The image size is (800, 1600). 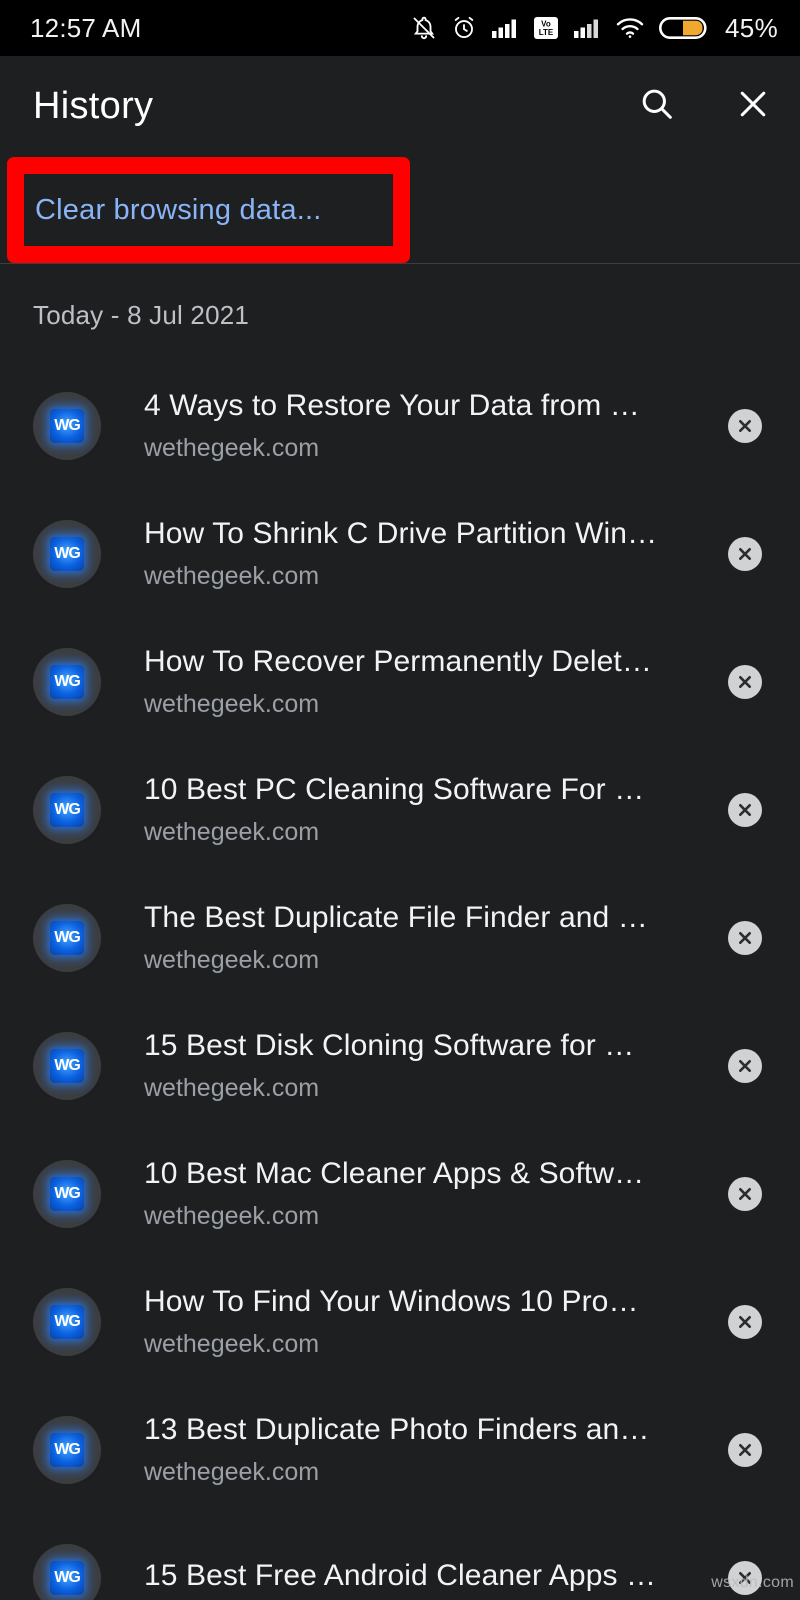 What do you see at coordinates (93, 105) in the screenshot?
I see `page-title: History` at bounding box center [93, 105].